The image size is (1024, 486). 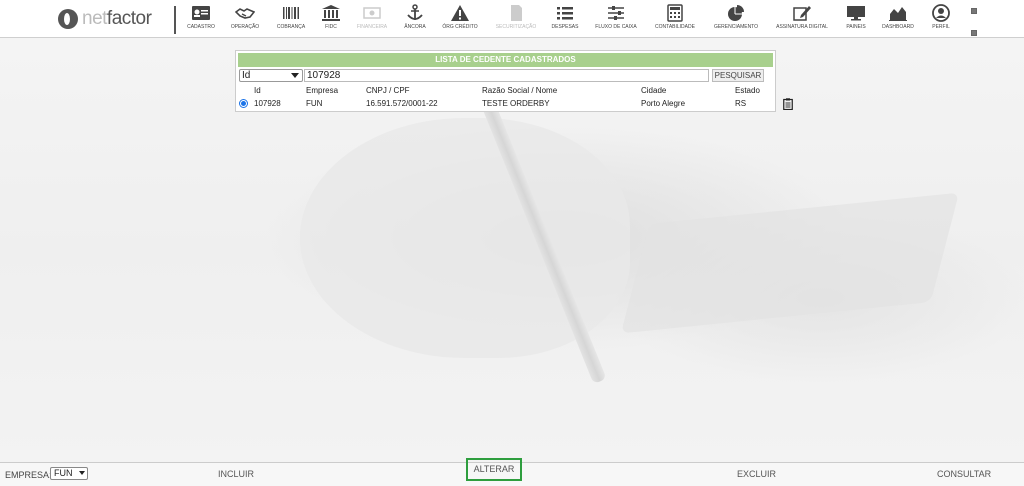 I want to click on column-header-empresa: Empresa, so click(x=322, y=90).